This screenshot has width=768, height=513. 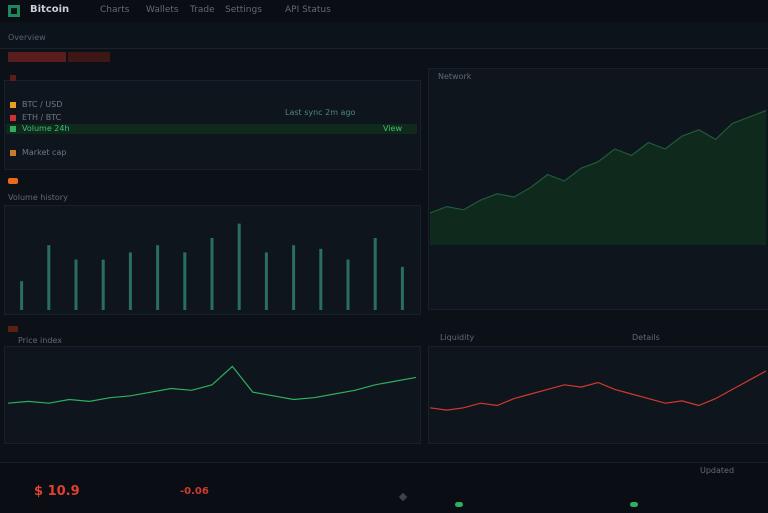 I want to click on change-value: -0.06, so click(x=194, y=491).